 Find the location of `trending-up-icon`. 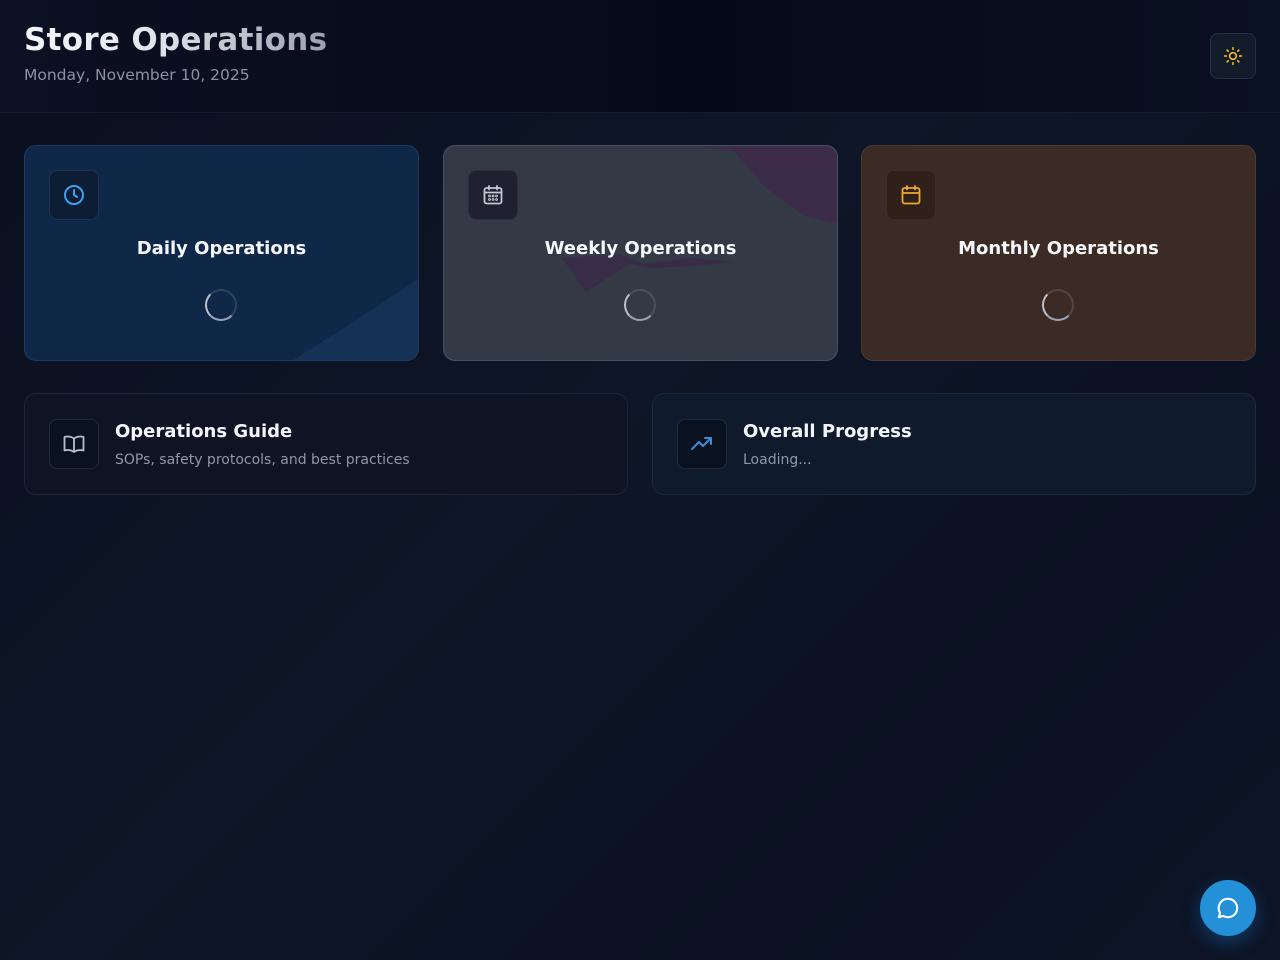

trending-up-icon is located at coordinates (701, 443).